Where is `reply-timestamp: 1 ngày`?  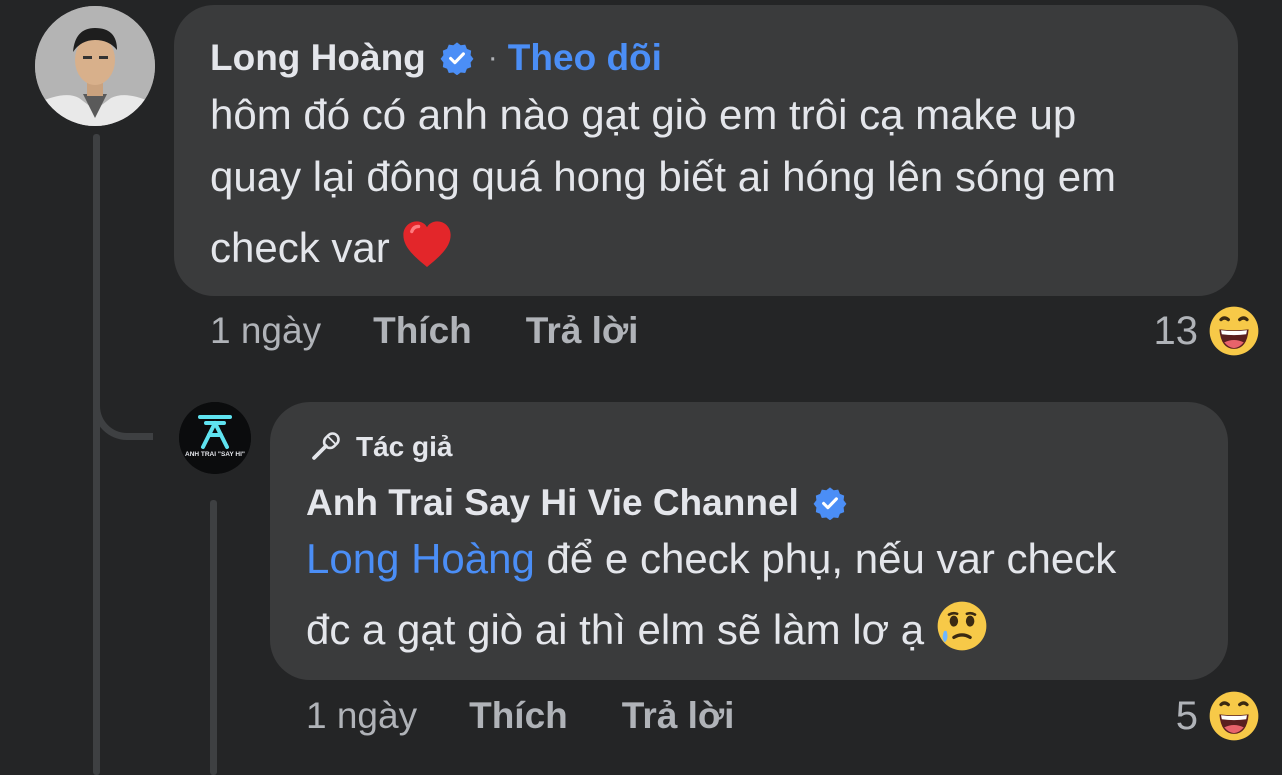
reply-timestamp: 1 ngày is located at coordinates (361, 716).